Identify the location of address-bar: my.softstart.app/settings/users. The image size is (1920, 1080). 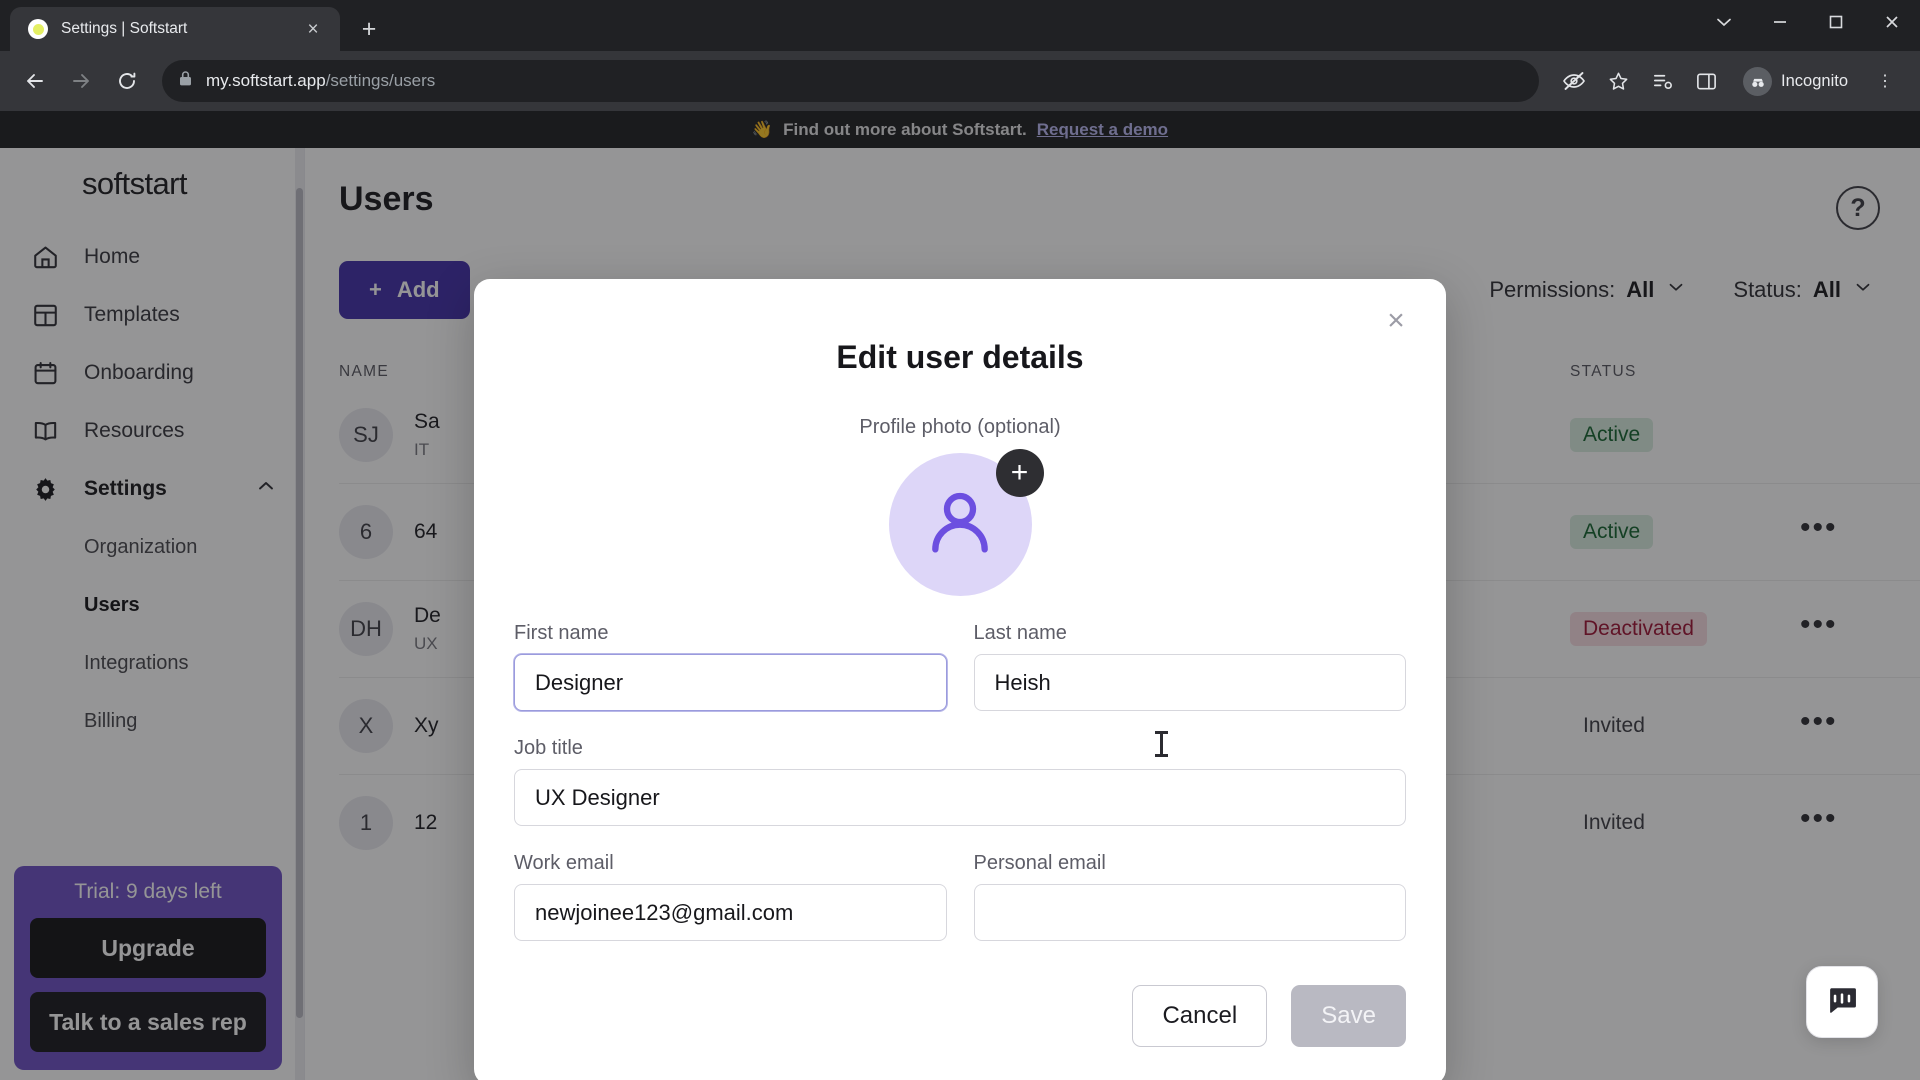
(851, 81).